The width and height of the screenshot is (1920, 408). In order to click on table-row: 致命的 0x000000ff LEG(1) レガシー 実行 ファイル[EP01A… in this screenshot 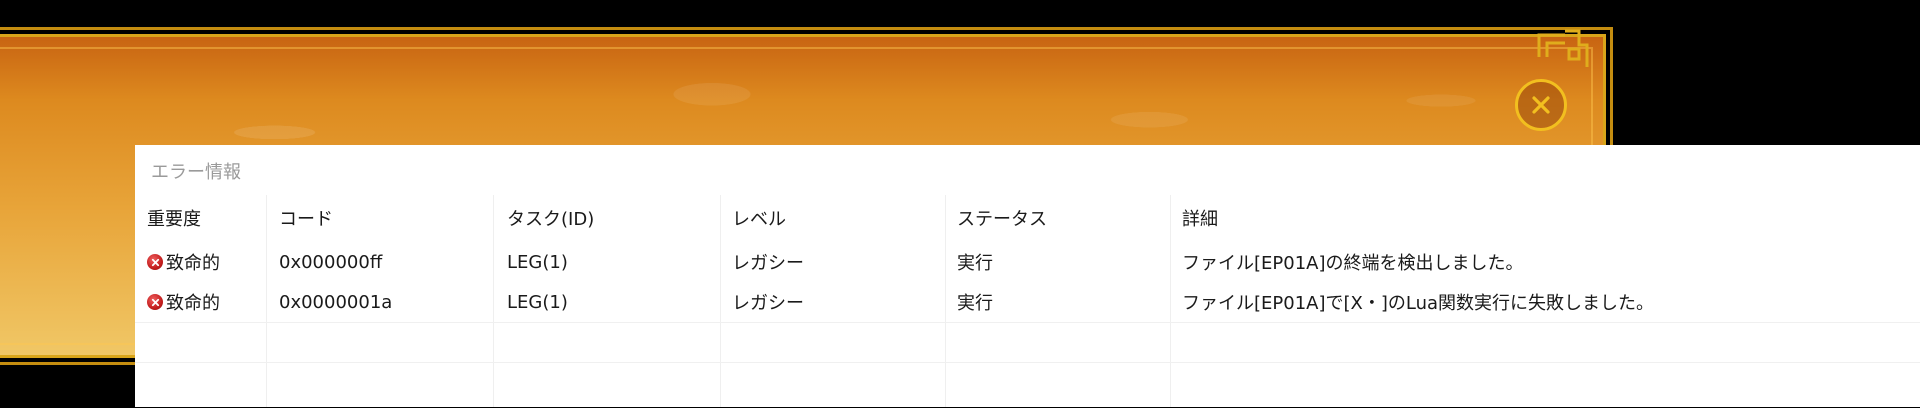, I will do `click(1027, 262)`.